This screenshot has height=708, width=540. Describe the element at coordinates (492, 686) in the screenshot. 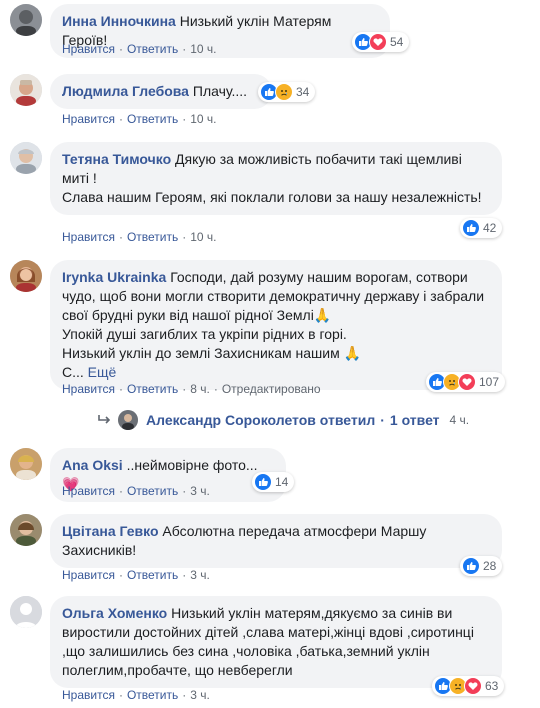

I see `reaction-count: 63` at that location.